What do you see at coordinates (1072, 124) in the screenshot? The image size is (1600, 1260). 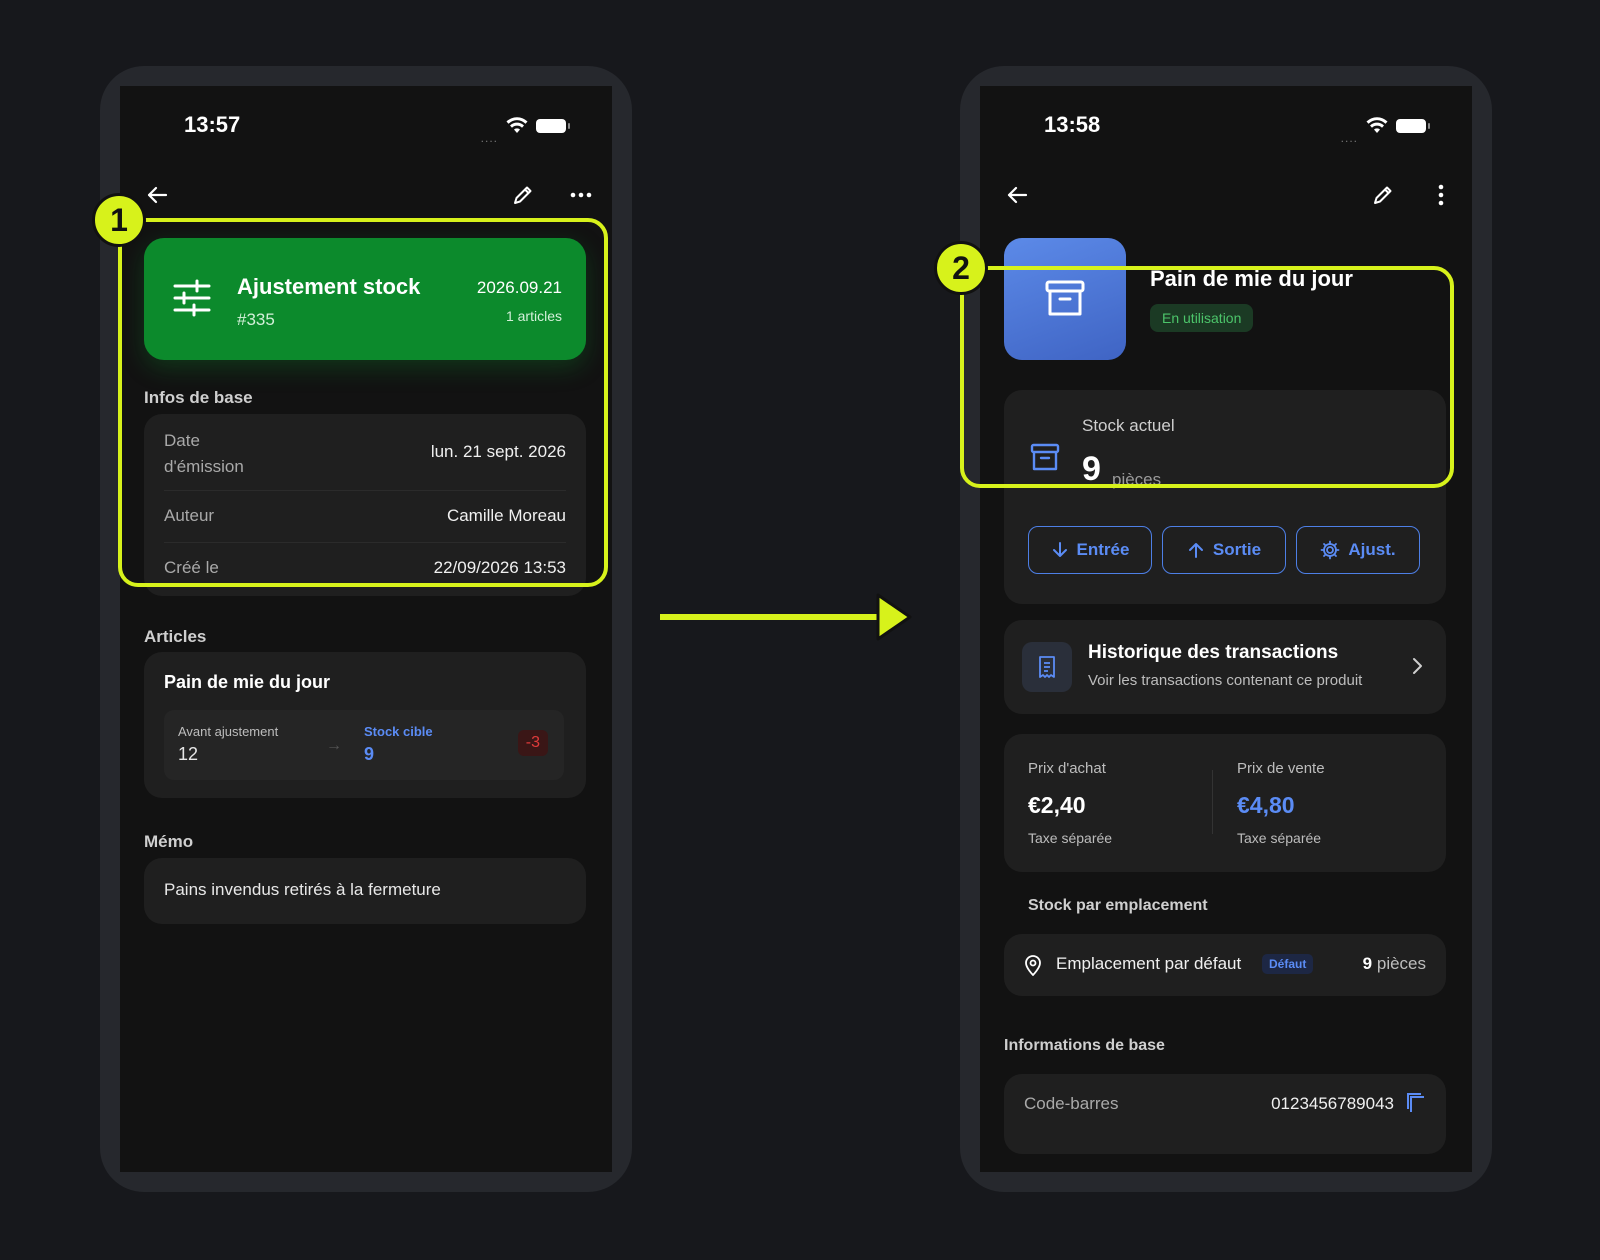 I see `status-time: 13:58` at bounding box center [1072, 124].